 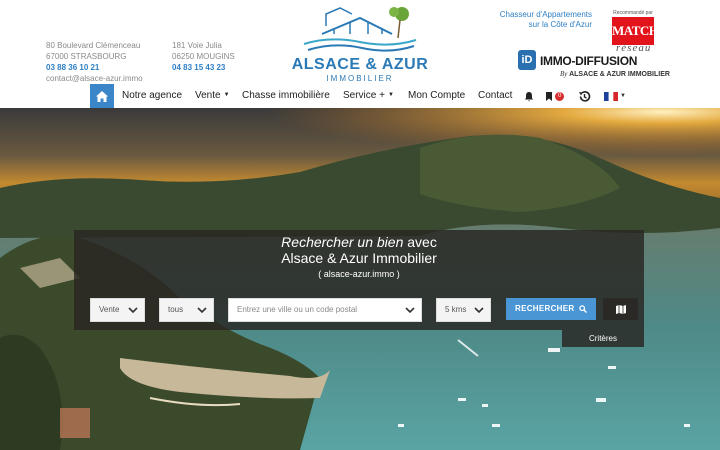 I want to click on favorites-button: 0, so click(x=555, y=96).